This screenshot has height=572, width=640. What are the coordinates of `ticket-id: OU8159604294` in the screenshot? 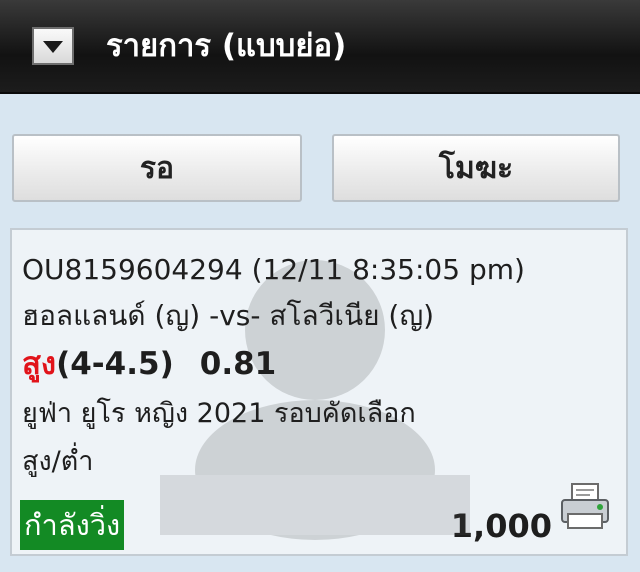 It's located at (132, 269).